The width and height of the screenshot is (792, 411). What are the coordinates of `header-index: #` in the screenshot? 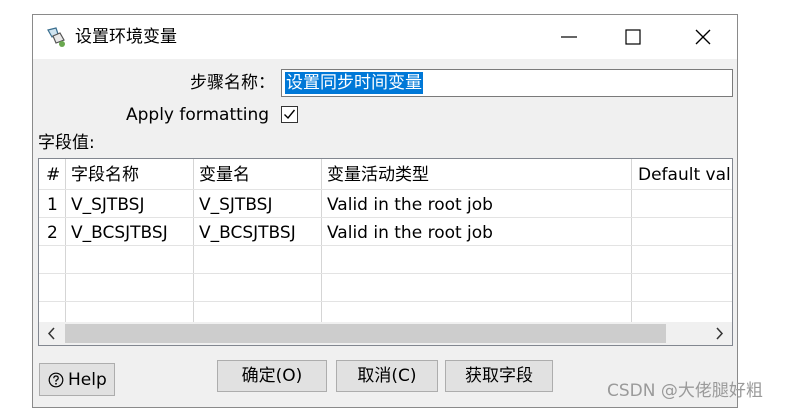 It's located at (53, 175).